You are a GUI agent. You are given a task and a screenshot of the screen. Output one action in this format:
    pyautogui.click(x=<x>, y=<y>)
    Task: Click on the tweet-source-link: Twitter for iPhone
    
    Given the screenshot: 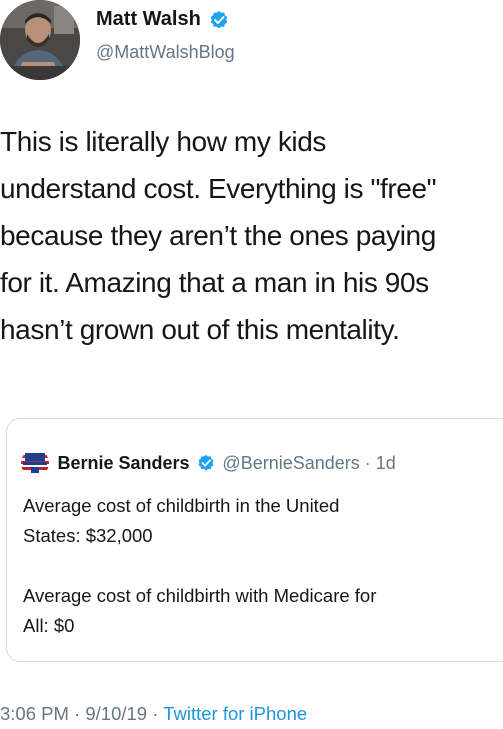 What is the action you would take?
    pyautogui.click(x=235, y=713)
    